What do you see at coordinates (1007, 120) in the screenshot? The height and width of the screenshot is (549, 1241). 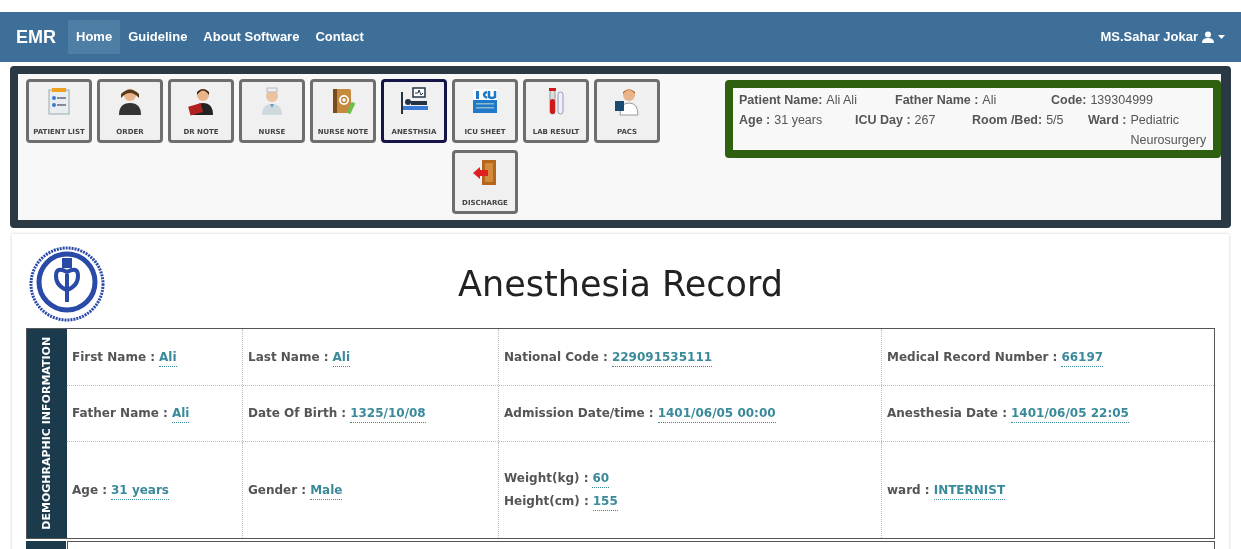 I see `info-label: Room /Bed:` at bounding box center [1007, 120].